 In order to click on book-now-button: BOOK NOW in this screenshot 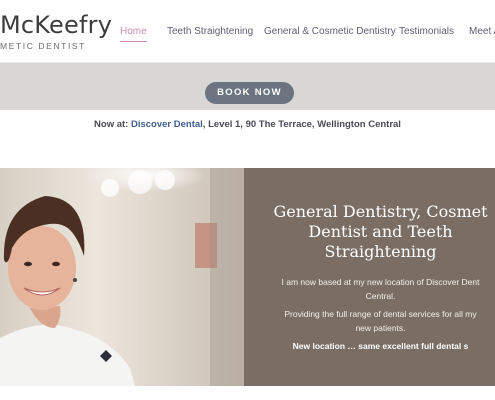, I will do `click(249, 93)`.